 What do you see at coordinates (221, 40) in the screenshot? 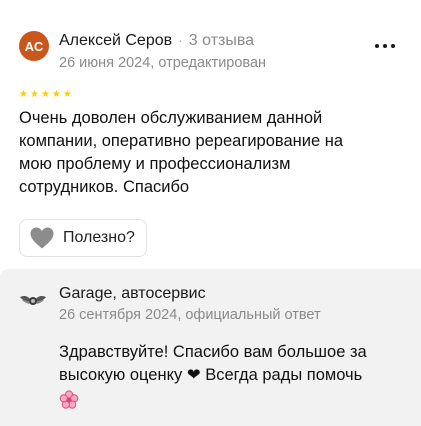
I see `review-count: 3 отзыва` at bounding box center [221, 40].